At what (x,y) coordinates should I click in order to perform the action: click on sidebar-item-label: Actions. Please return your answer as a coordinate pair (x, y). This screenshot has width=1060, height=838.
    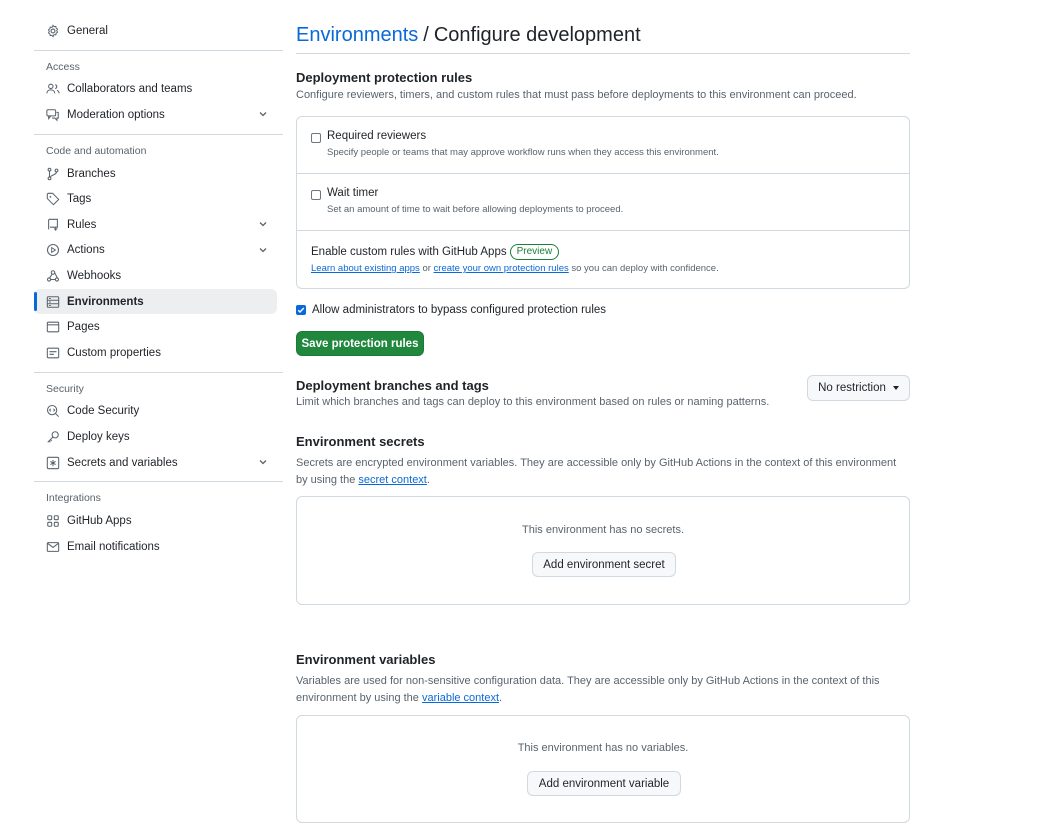
    Looking at the image, I should click on (86, 250).